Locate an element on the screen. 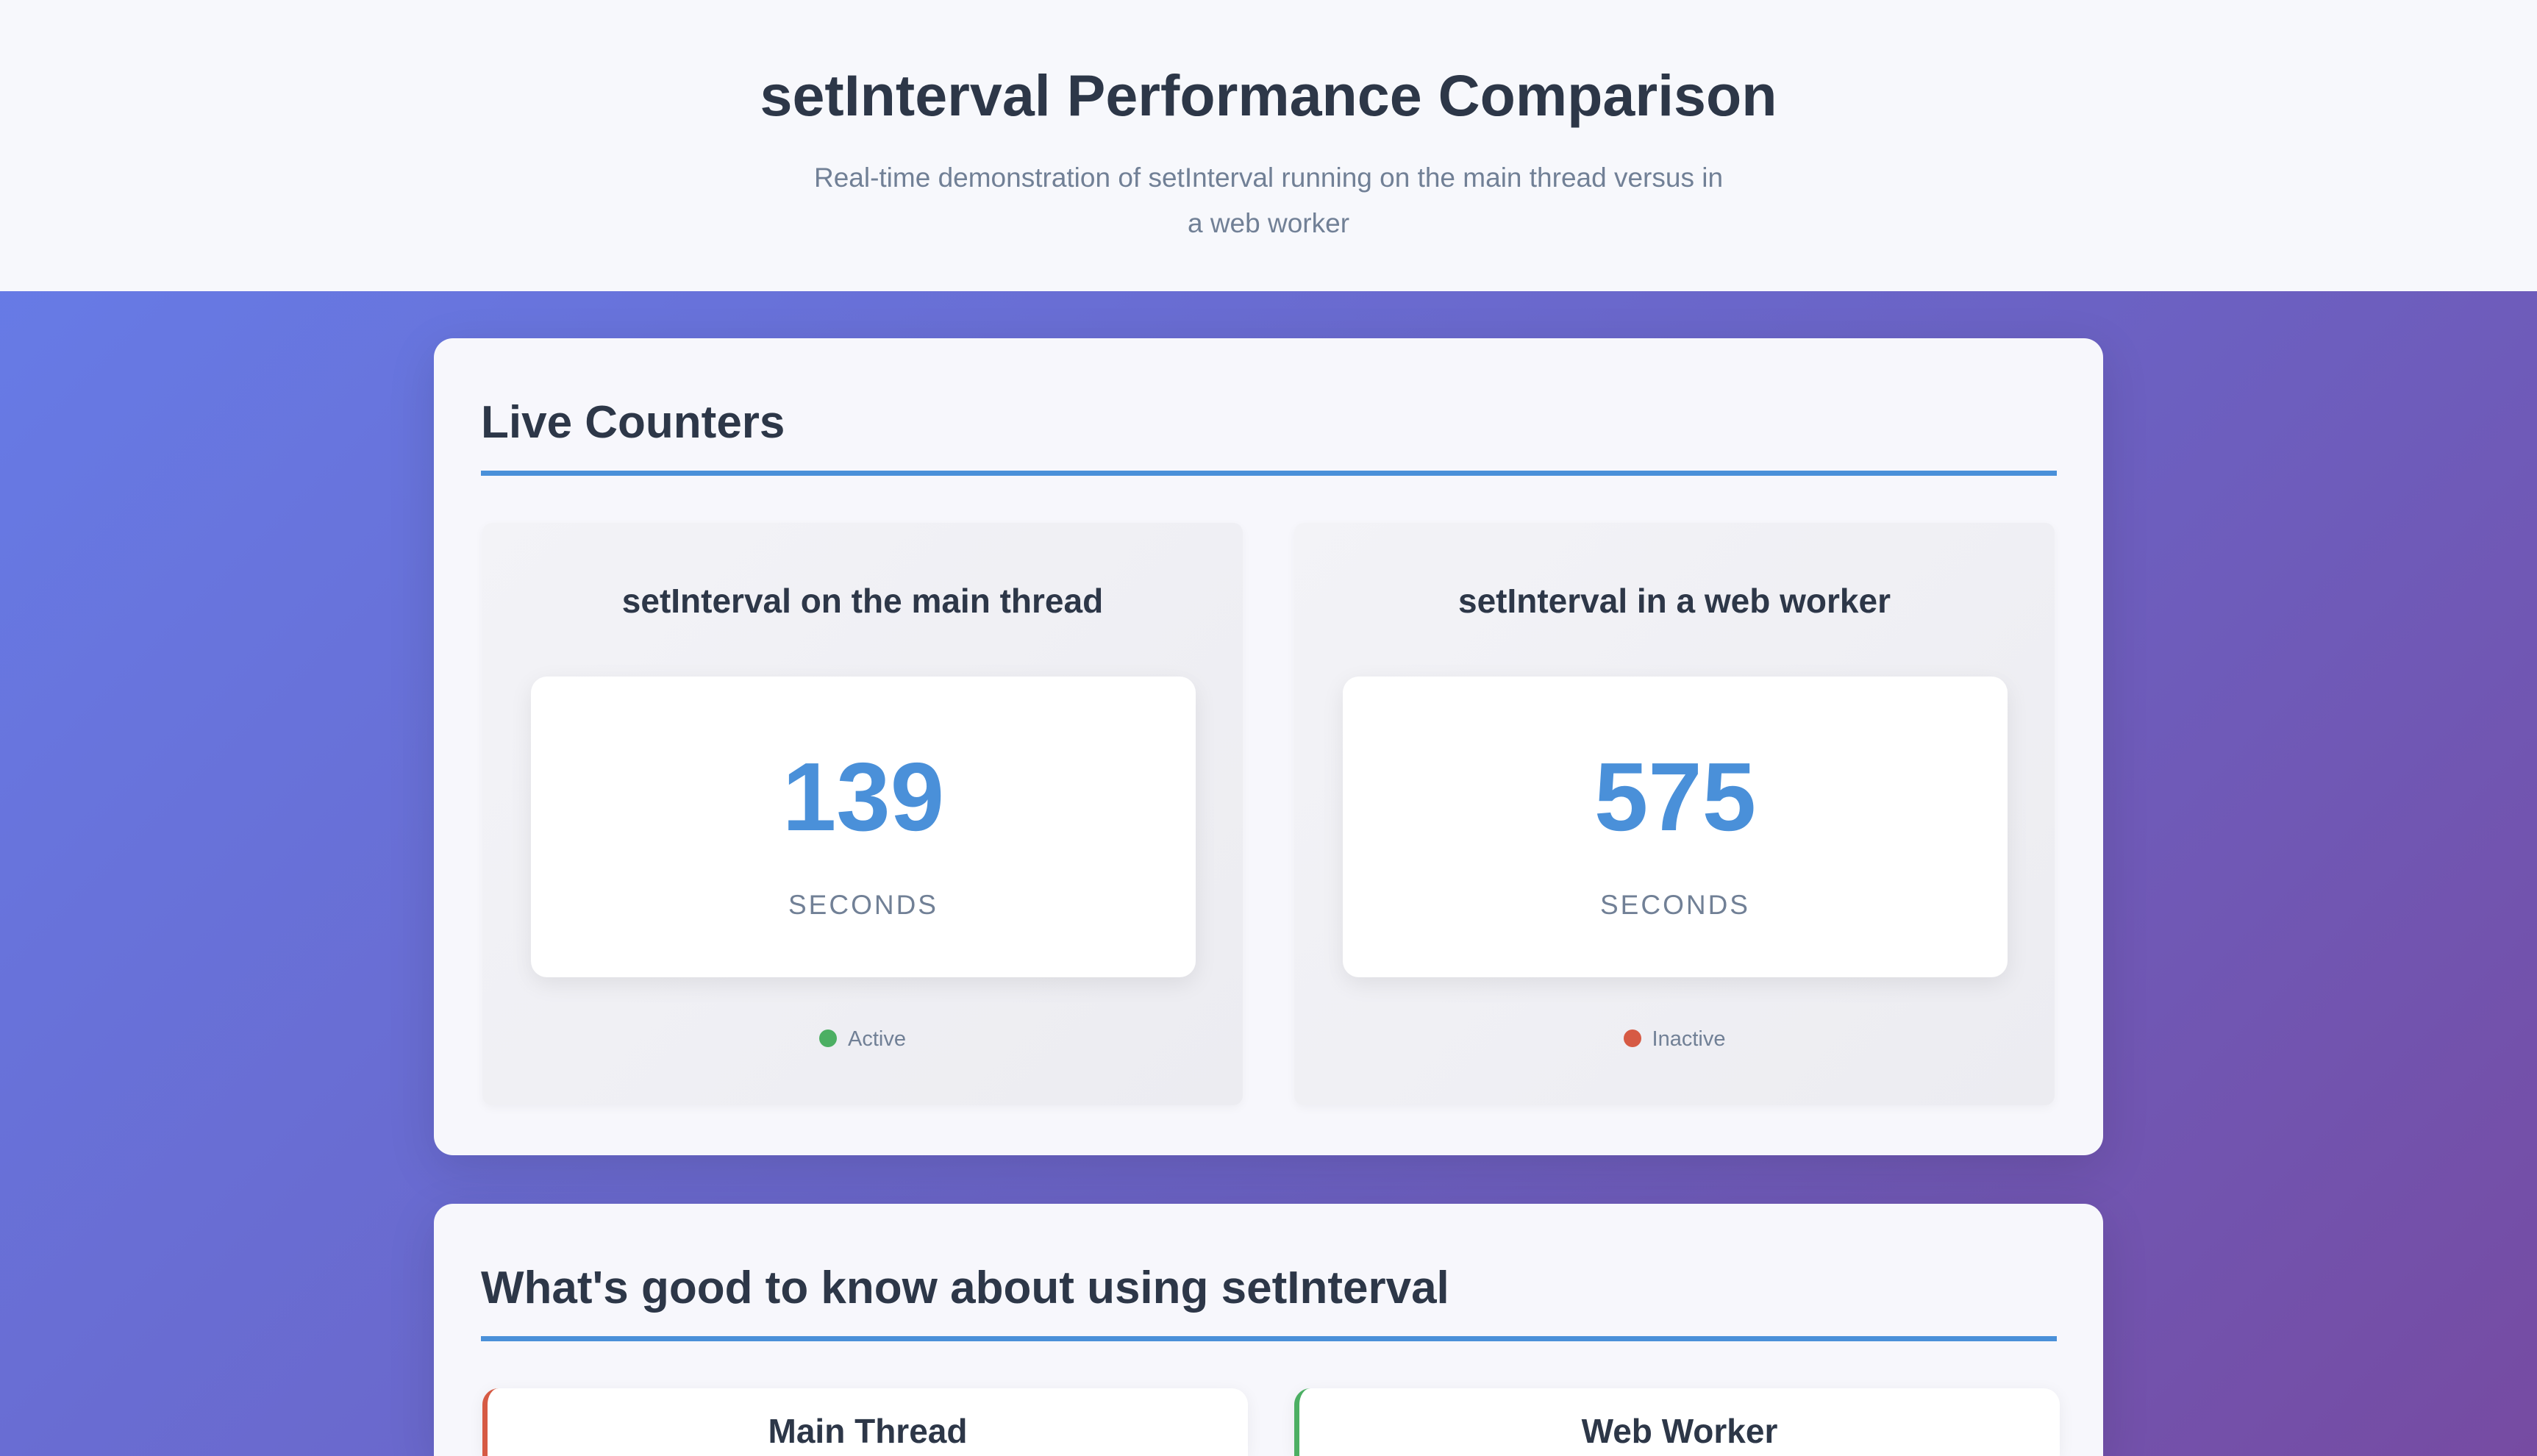 This screenshot has height=1456, width=2537. page-title: setInterval Performance Comparison is located at coordinates (1268, 95).